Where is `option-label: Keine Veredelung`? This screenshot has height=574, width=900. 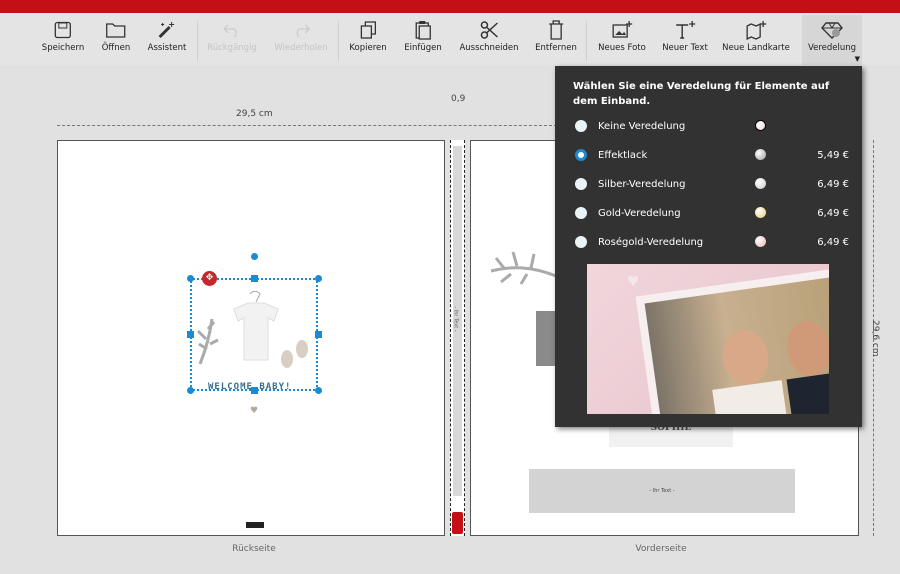 option-label: Keine Veredelung is located at coordinates (642, 126).